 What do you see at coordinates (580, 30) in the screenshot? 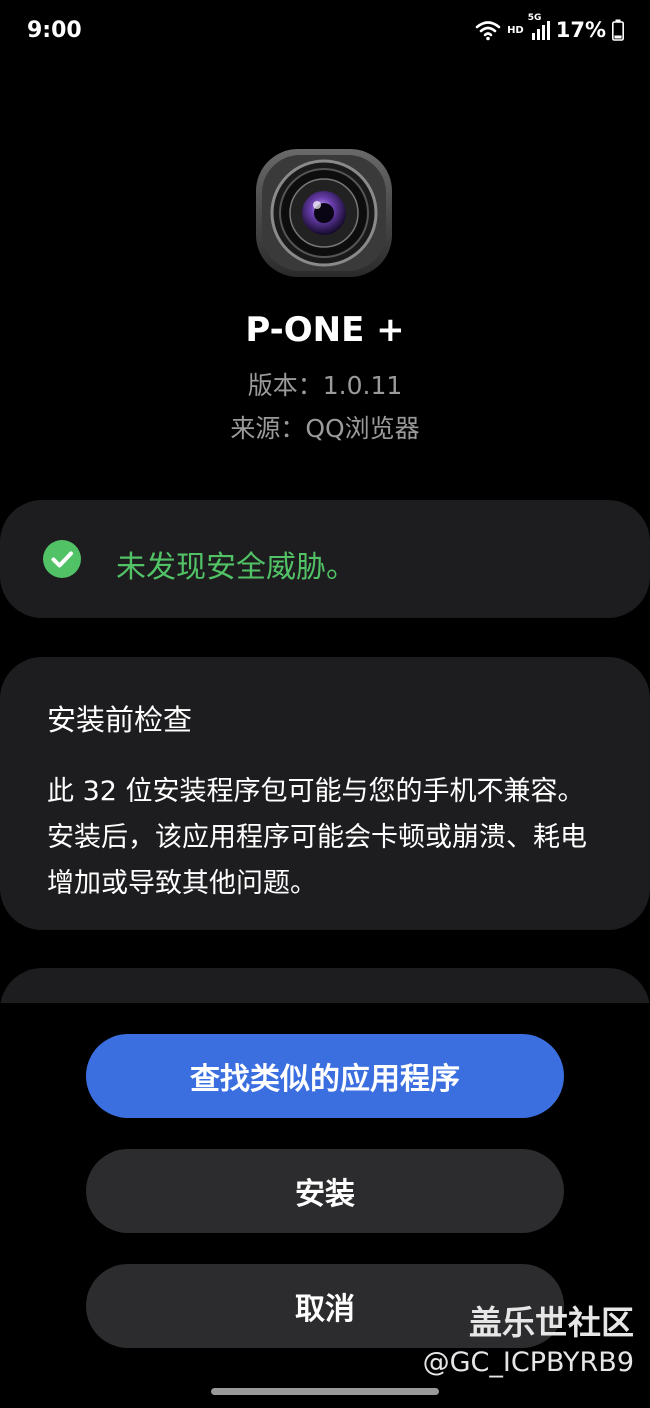
I see `battery-percentage: 17%` at bounding box center [580, 30].